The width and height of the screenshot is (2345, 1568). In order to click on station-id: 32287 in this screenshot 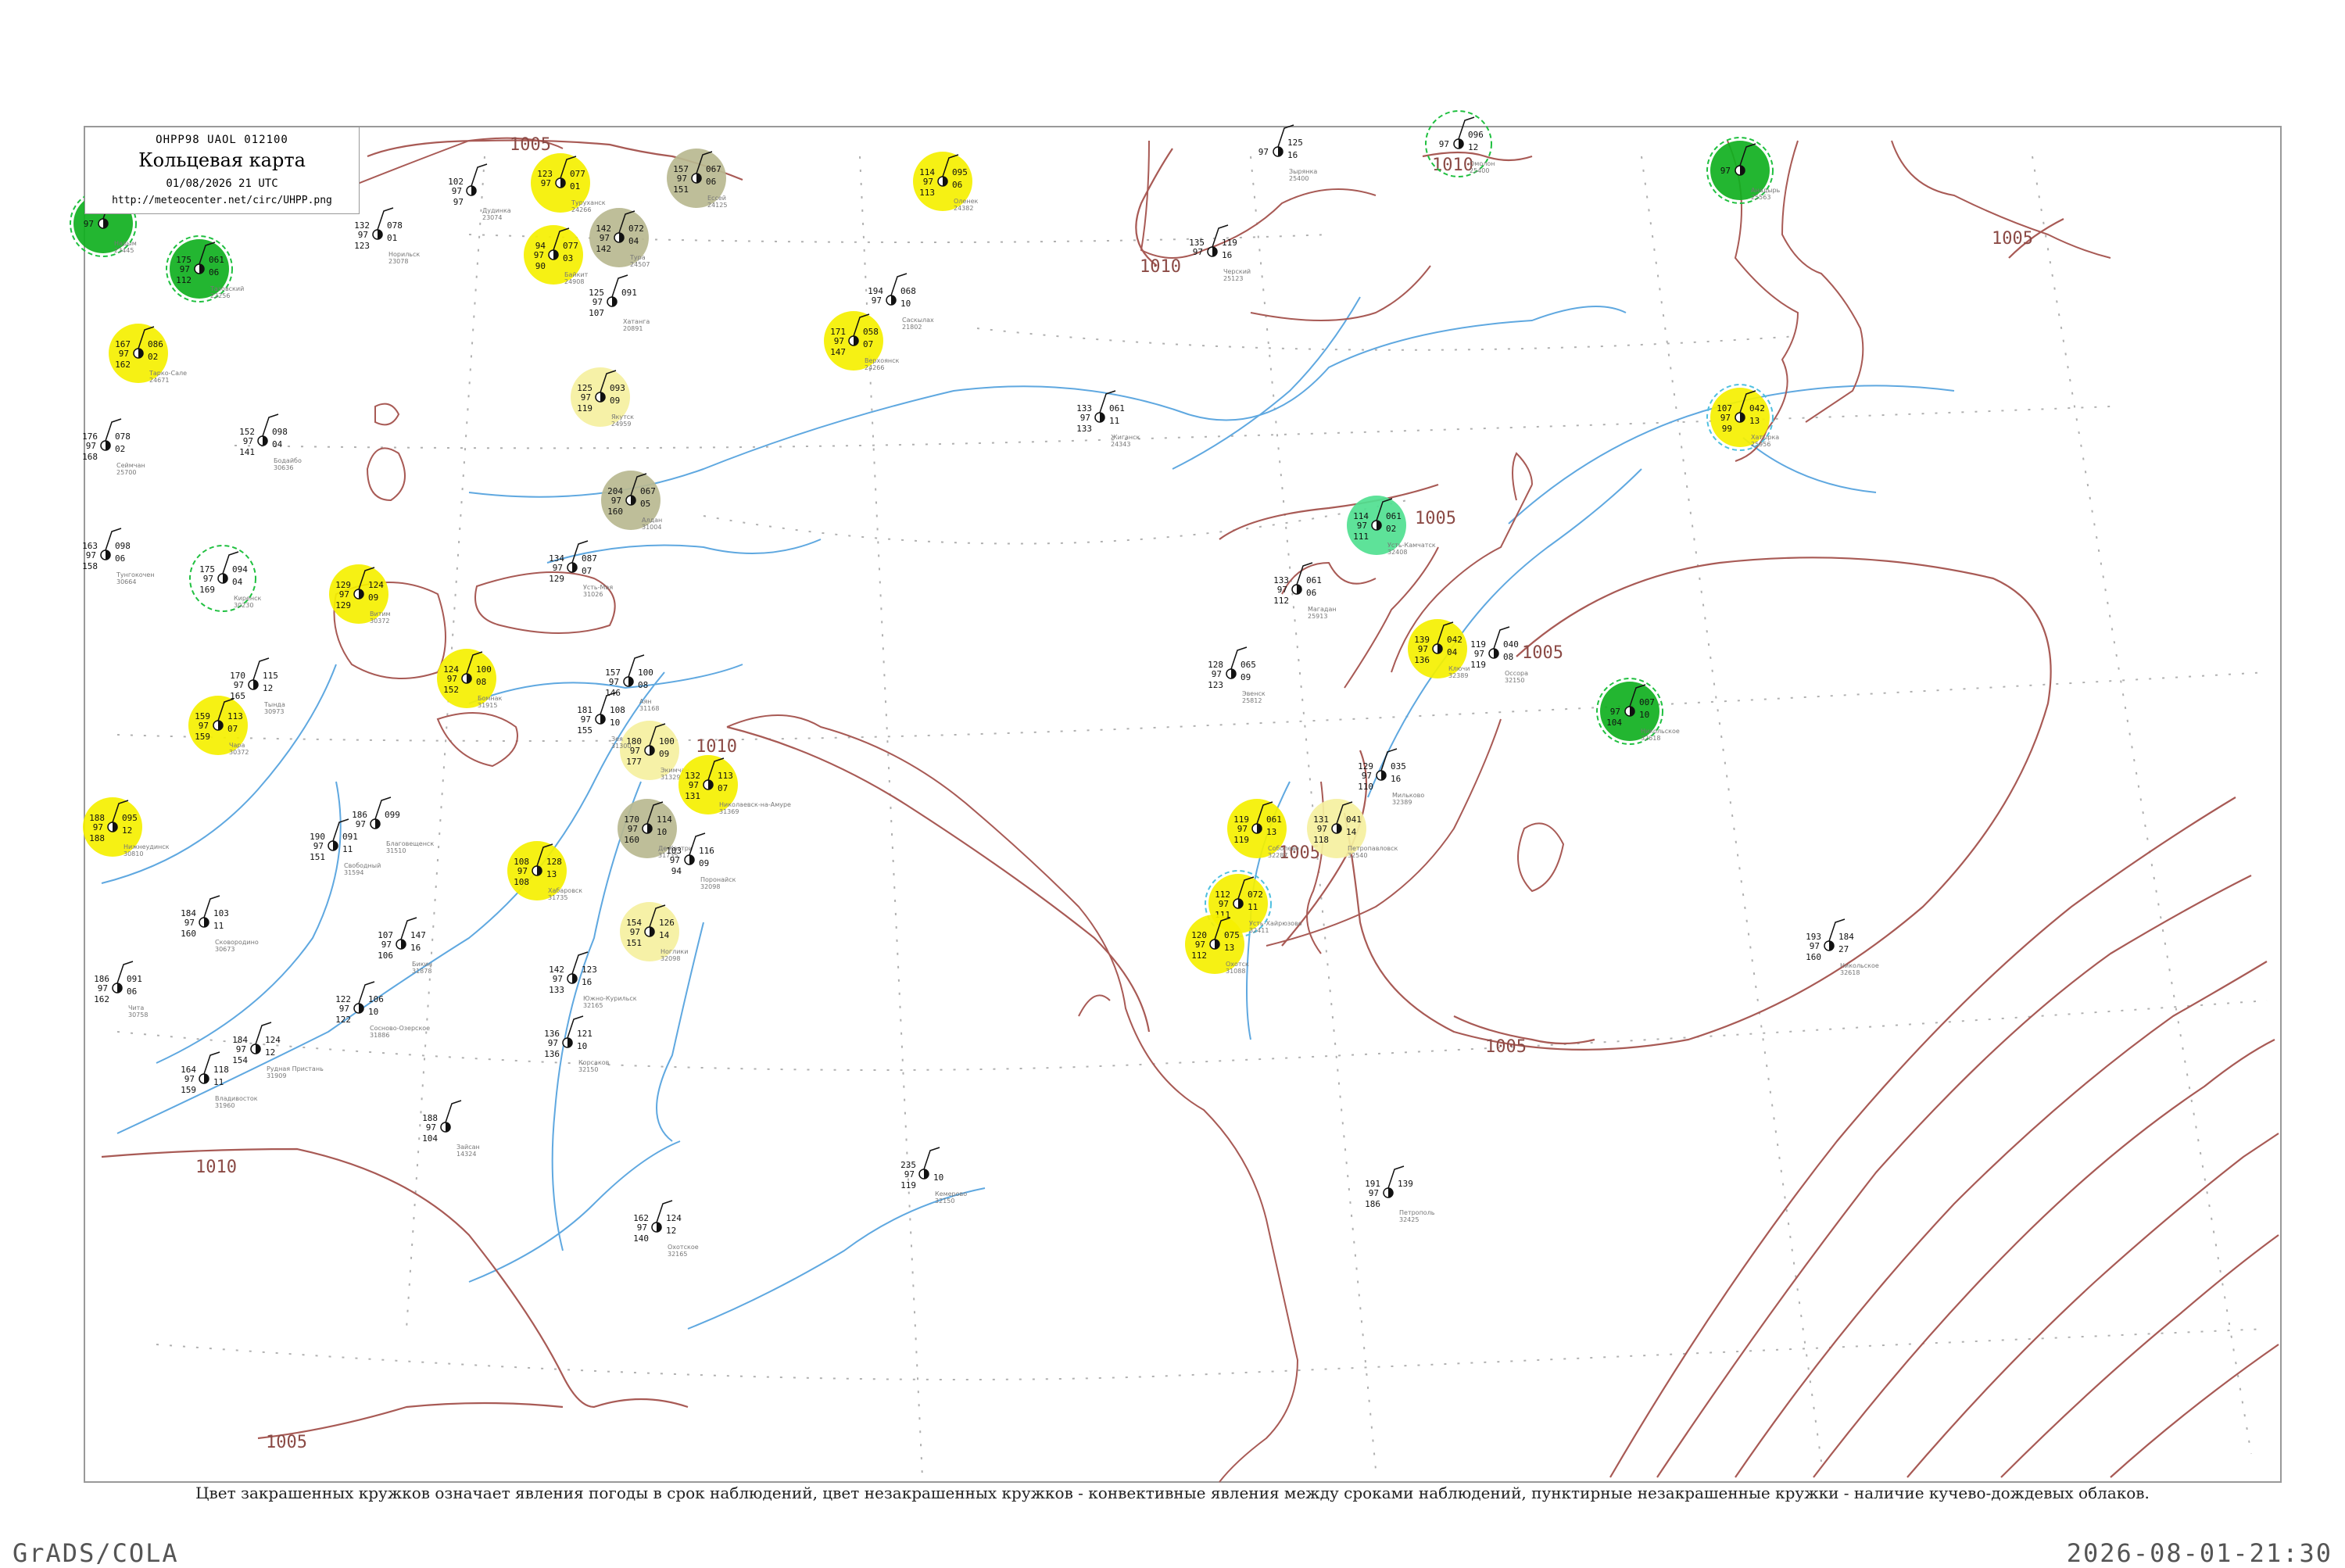, I will do `click(1277, 855)`.